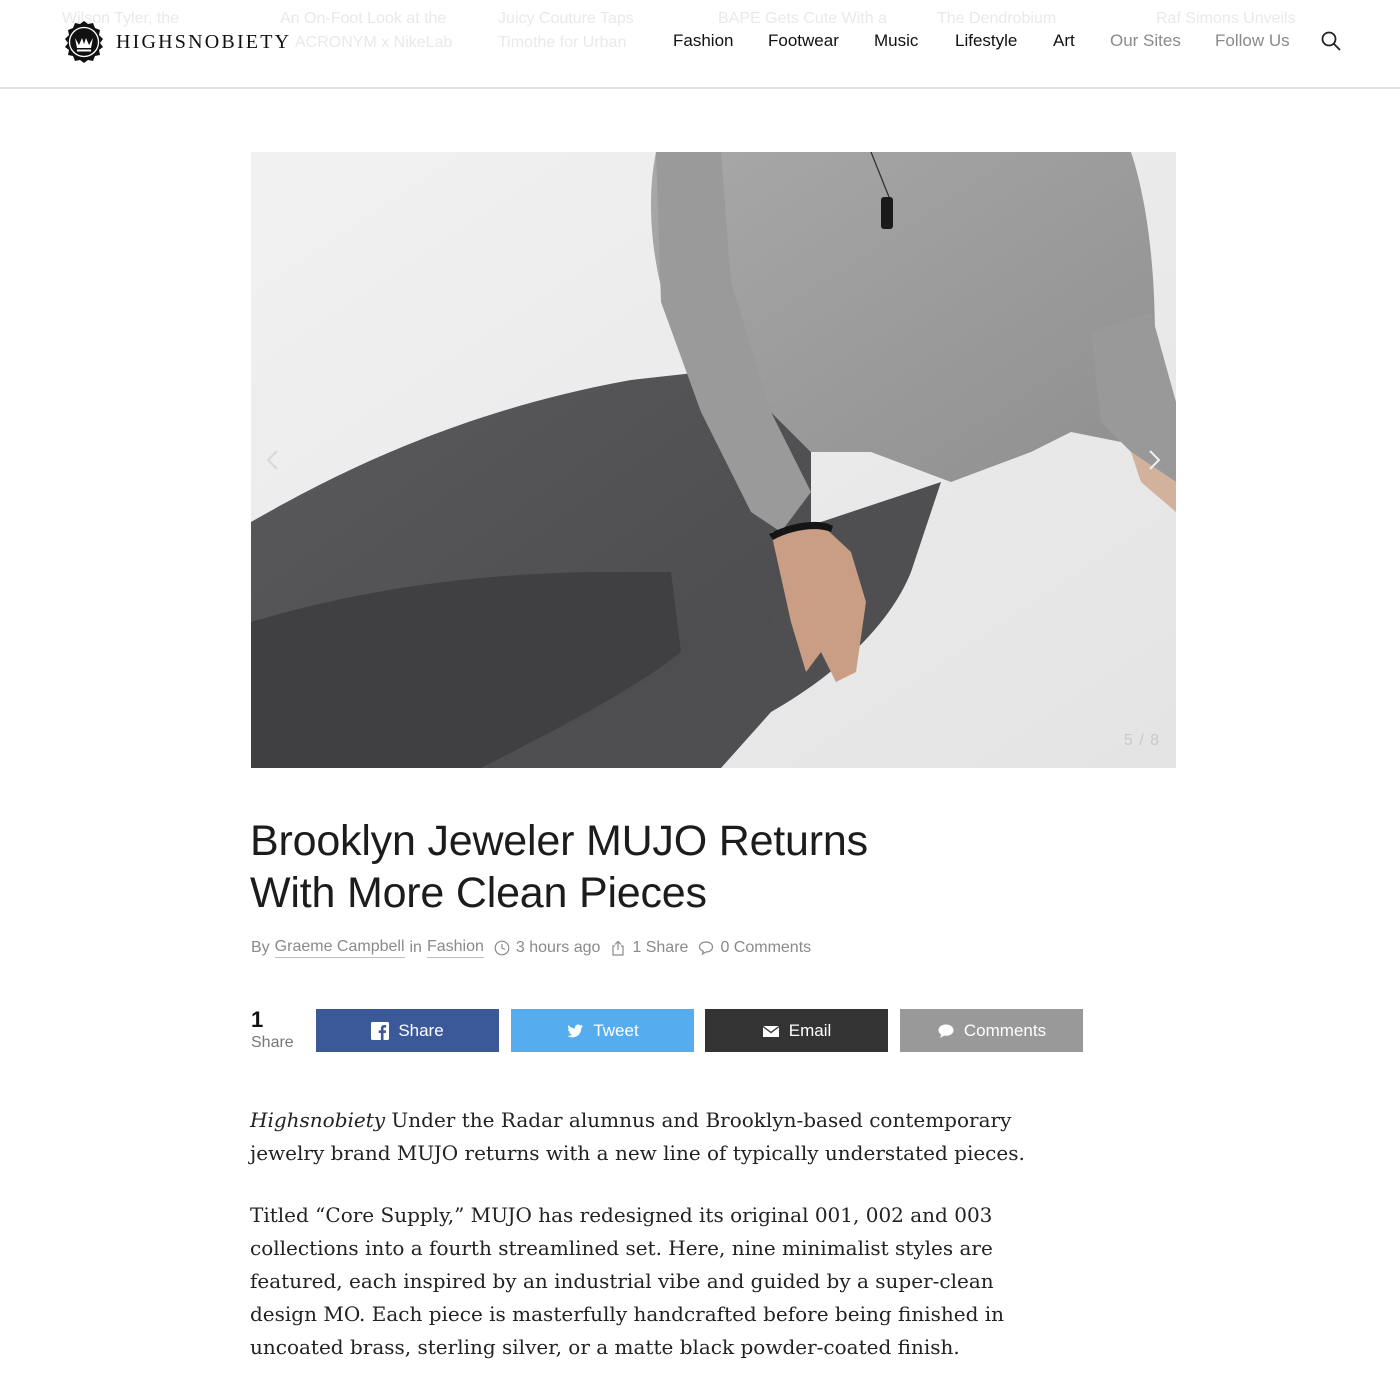  I want to click on ticker-headline: ACRONYM x NikeLab, so click(374, 42).